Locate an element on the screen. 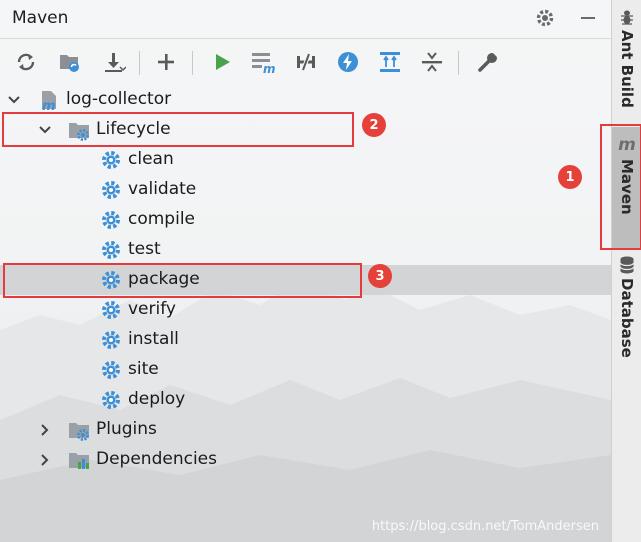 The width and height of the screenshot is (641, 542). dependencies-label: Dependencies is located at coordinates (156, 459).